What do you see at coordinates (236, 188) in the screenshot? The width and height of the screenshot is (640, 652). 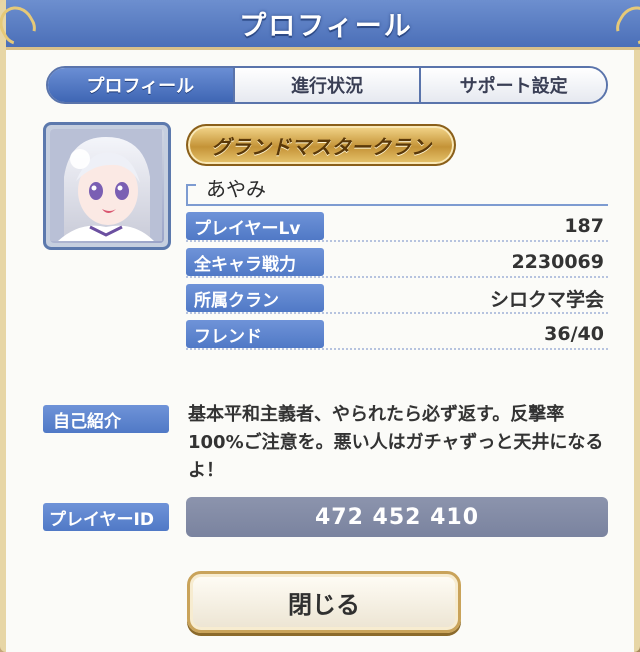 I see `player-name: あやみ` at bounding box center [236, 188].